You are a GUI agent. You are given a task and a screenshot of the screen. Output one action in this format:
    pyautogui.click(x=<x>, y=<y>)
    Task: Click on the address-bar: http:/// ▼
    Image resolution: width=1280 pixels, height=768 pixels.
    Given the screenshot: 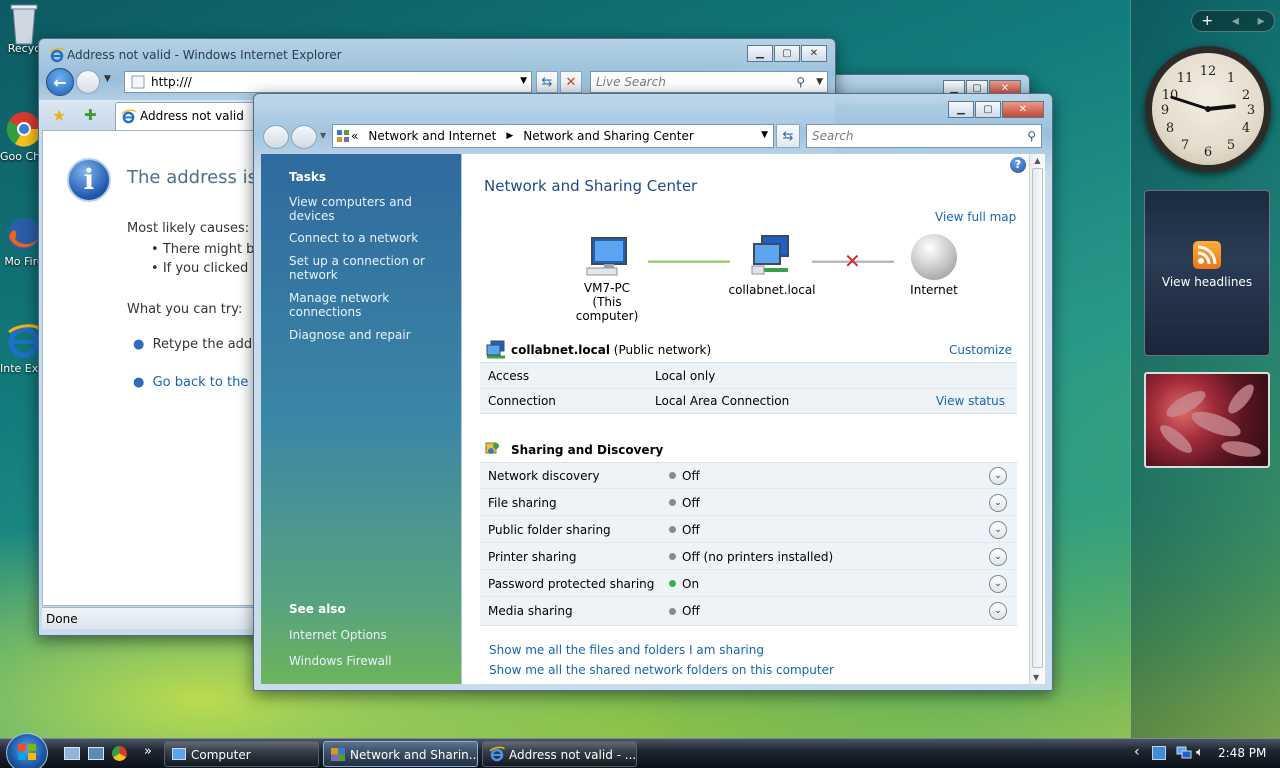 What is the action you would take?
    pyautogui.click(x=328, y=82)
    